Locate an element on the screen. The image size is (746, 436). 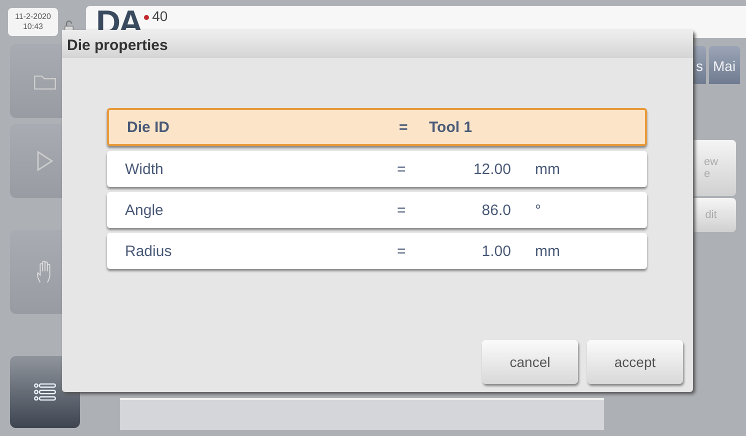
accept-button: accept is located at coordinates (635, 362).